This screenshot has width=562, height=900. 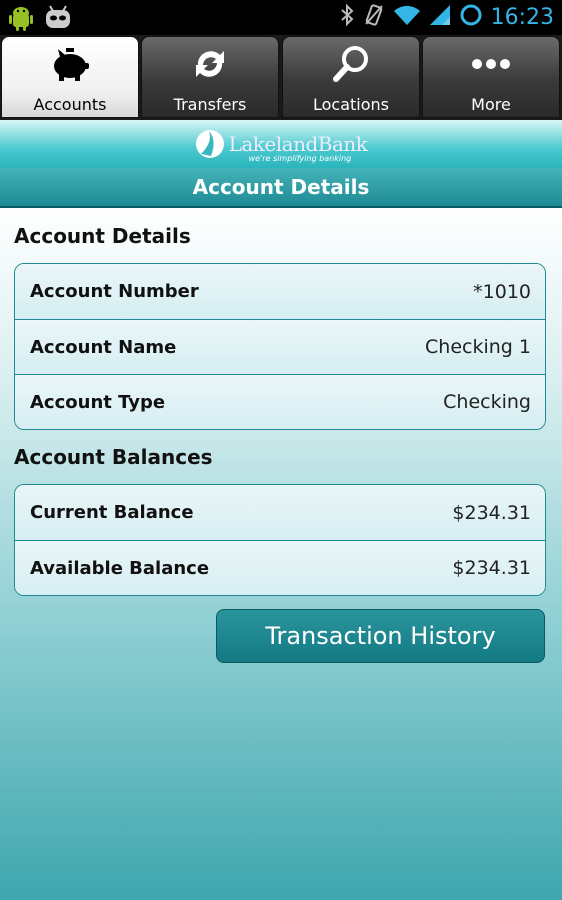 I want to click on brand-name: LakelandBank, so click(x=298, y=144).